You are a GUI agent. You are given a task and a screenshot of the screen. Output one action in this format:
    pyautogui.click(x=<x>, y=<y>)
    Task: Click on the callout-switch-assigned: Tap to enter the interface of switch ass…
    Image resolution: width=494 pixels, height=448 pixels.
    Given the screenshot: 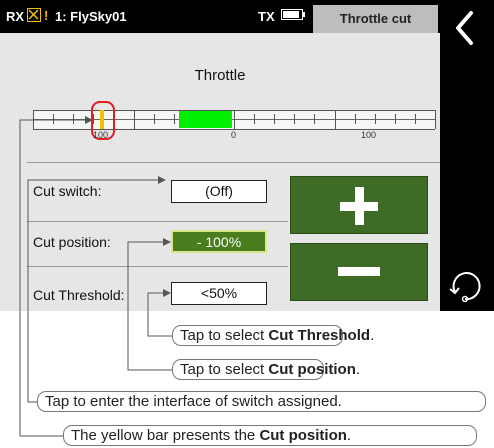 What is the action you would take?
    pyautogui.click(x=261, y=401)
    